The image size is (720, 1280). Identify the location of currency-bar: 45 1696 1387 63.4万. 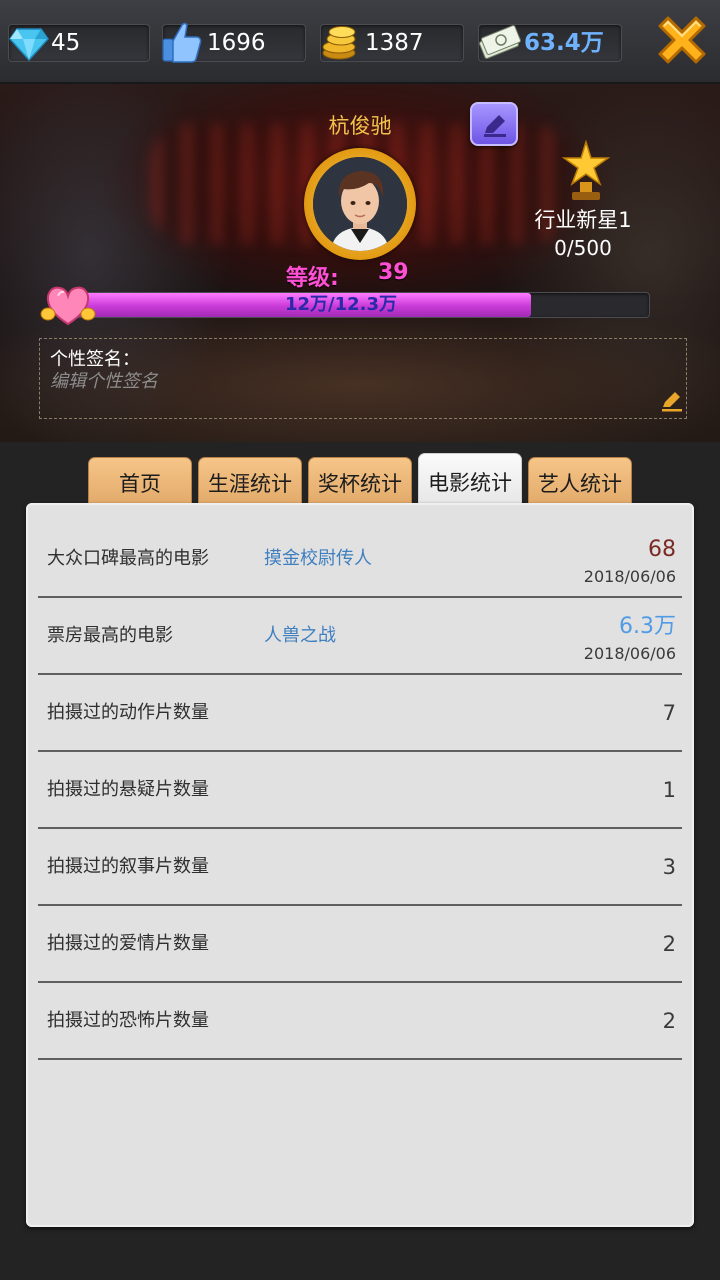
(360, 42).